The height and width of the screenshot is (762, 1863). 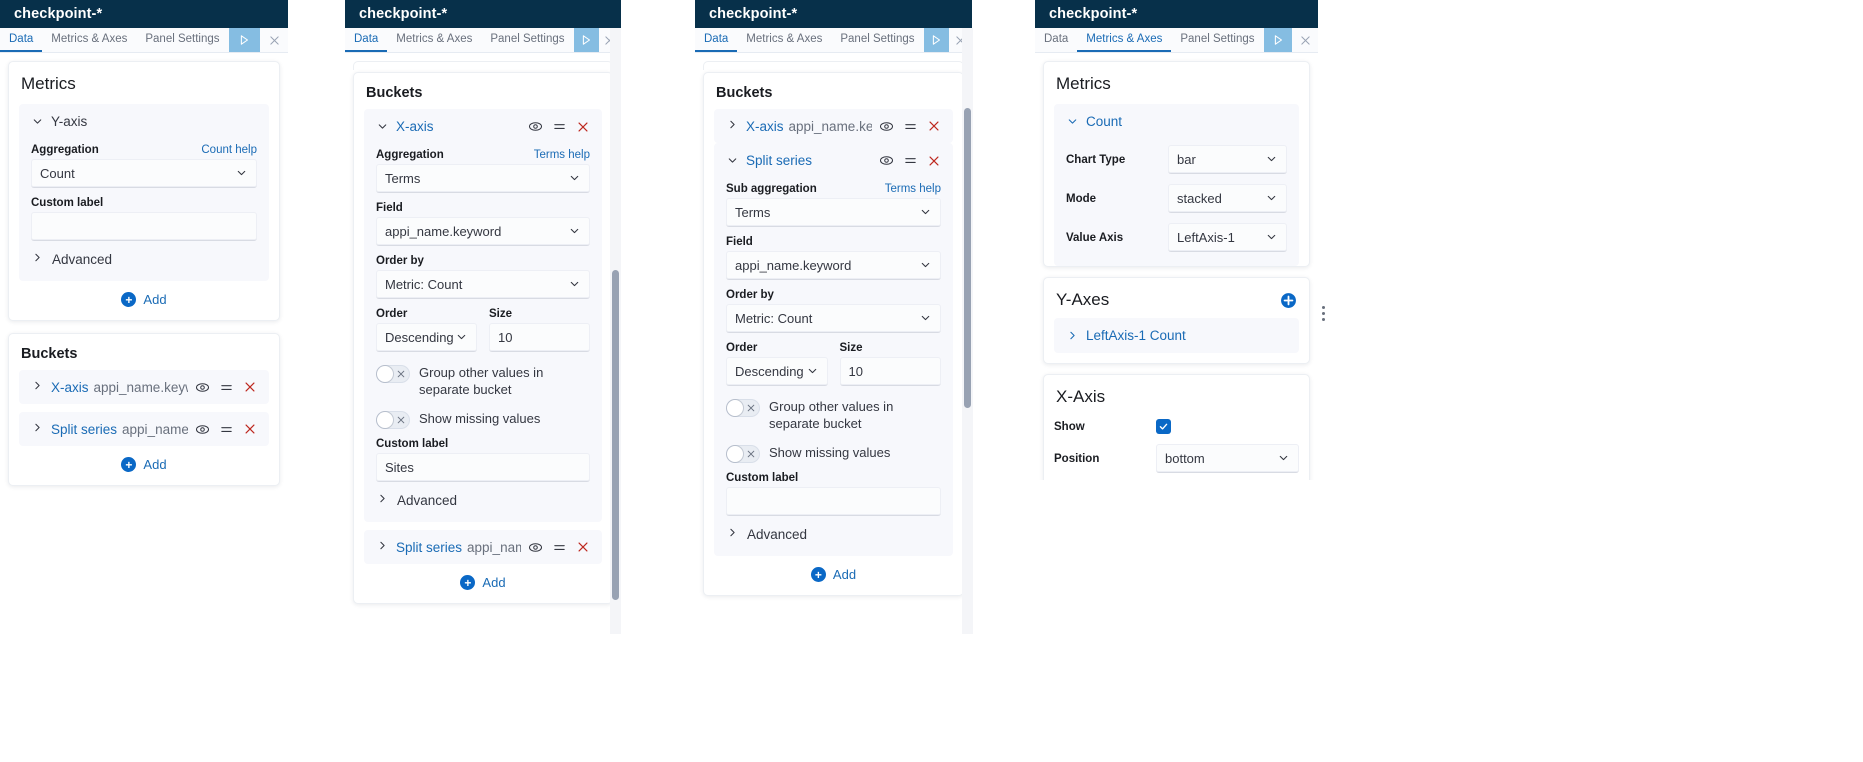 I want to click on panel-resize-grip, so click(x=1323, y=313).